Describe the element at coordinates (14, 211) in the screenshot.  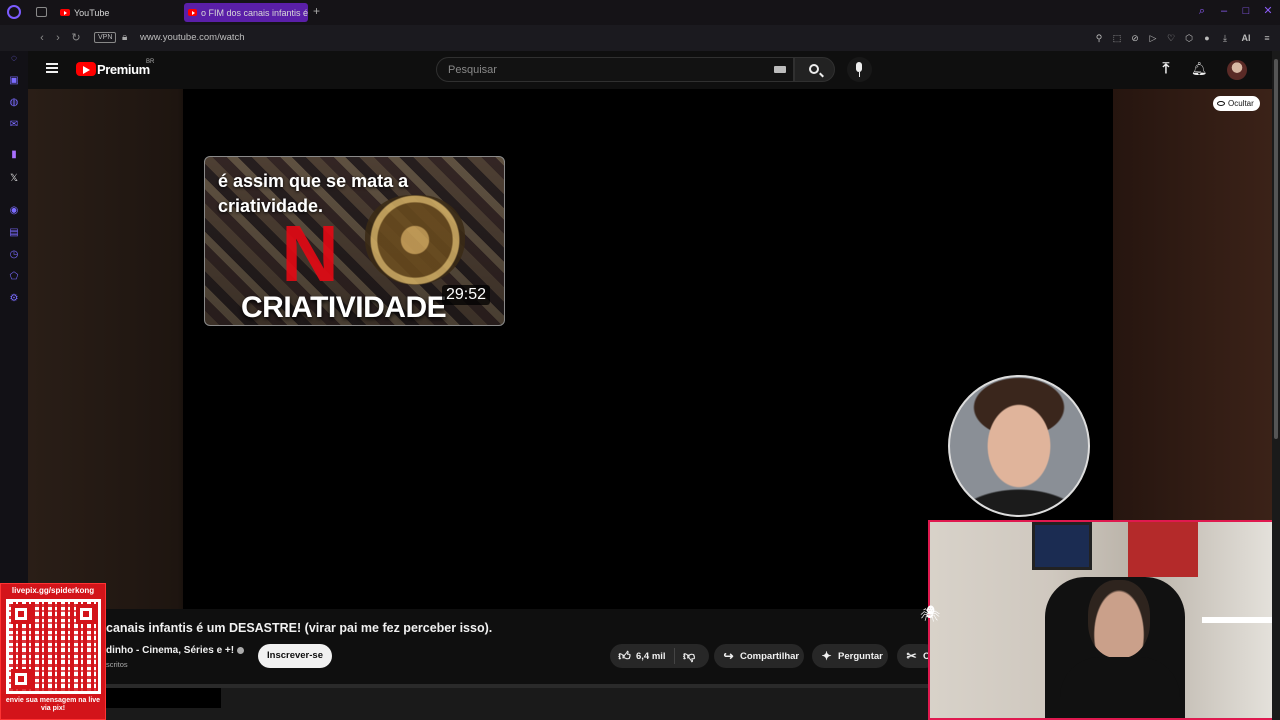
I see `player-icon: ◉` at that location.